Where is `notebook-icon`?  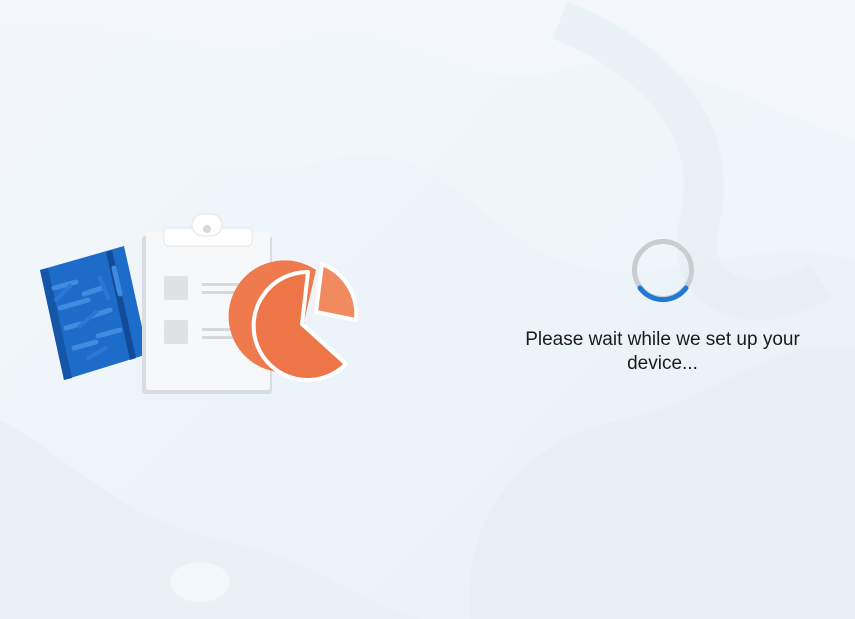
notebook-icon is located at coordinates (94, 313).